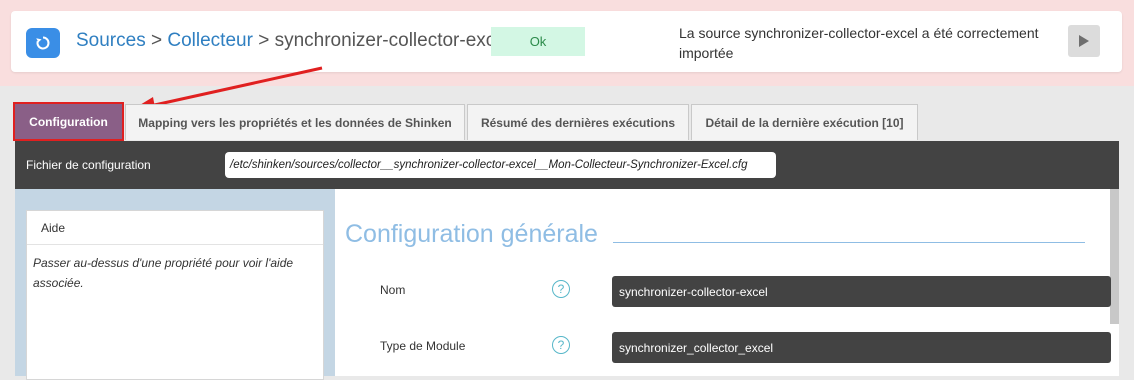  Describe the element at coordinates (210, 40) in the screenshot. I see `breadcrumb-collecteur: Collecteur` at that location.